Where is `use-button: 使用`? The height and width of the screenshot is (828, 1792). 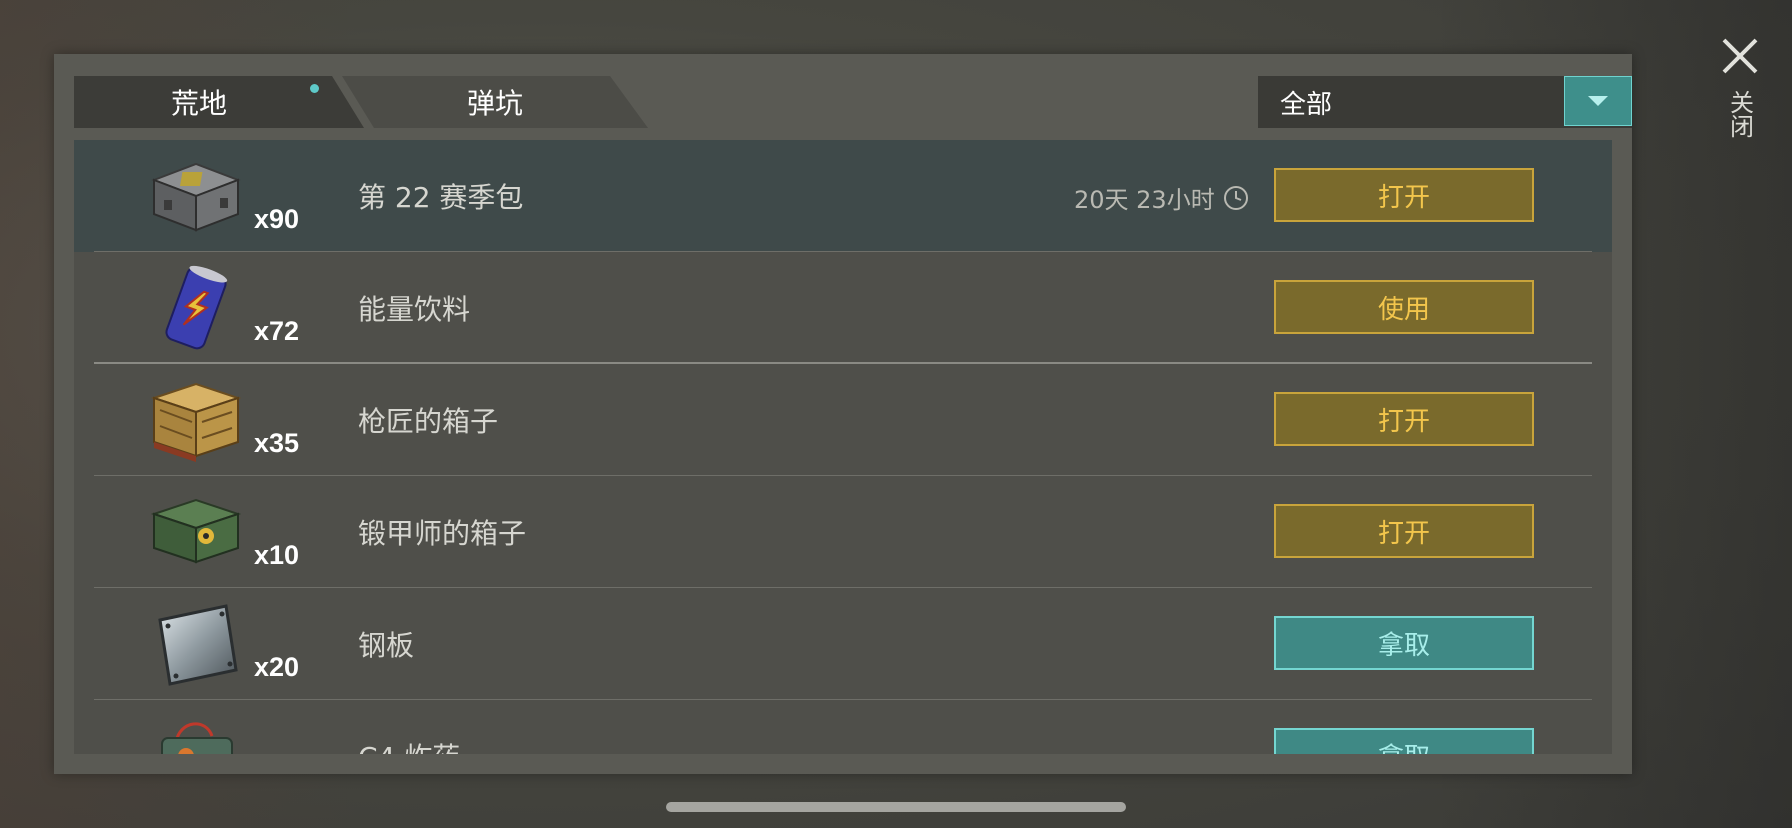 use-button: 使用 is located at coordinates (1404, 307).